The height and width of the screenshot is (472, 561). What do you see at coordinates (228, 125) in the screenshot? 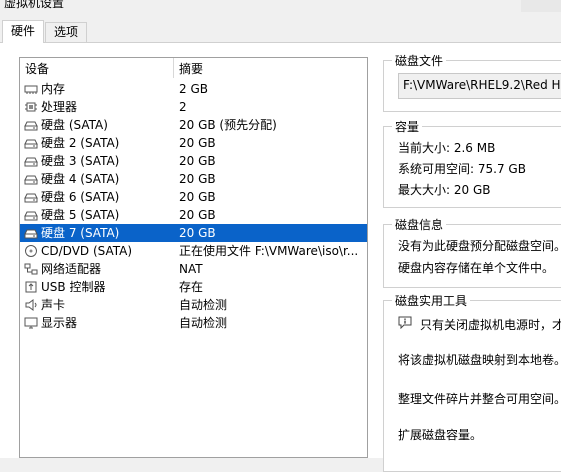
I see `device-summary: 20 GB (预先分配)` at bounding box center [228, 125].